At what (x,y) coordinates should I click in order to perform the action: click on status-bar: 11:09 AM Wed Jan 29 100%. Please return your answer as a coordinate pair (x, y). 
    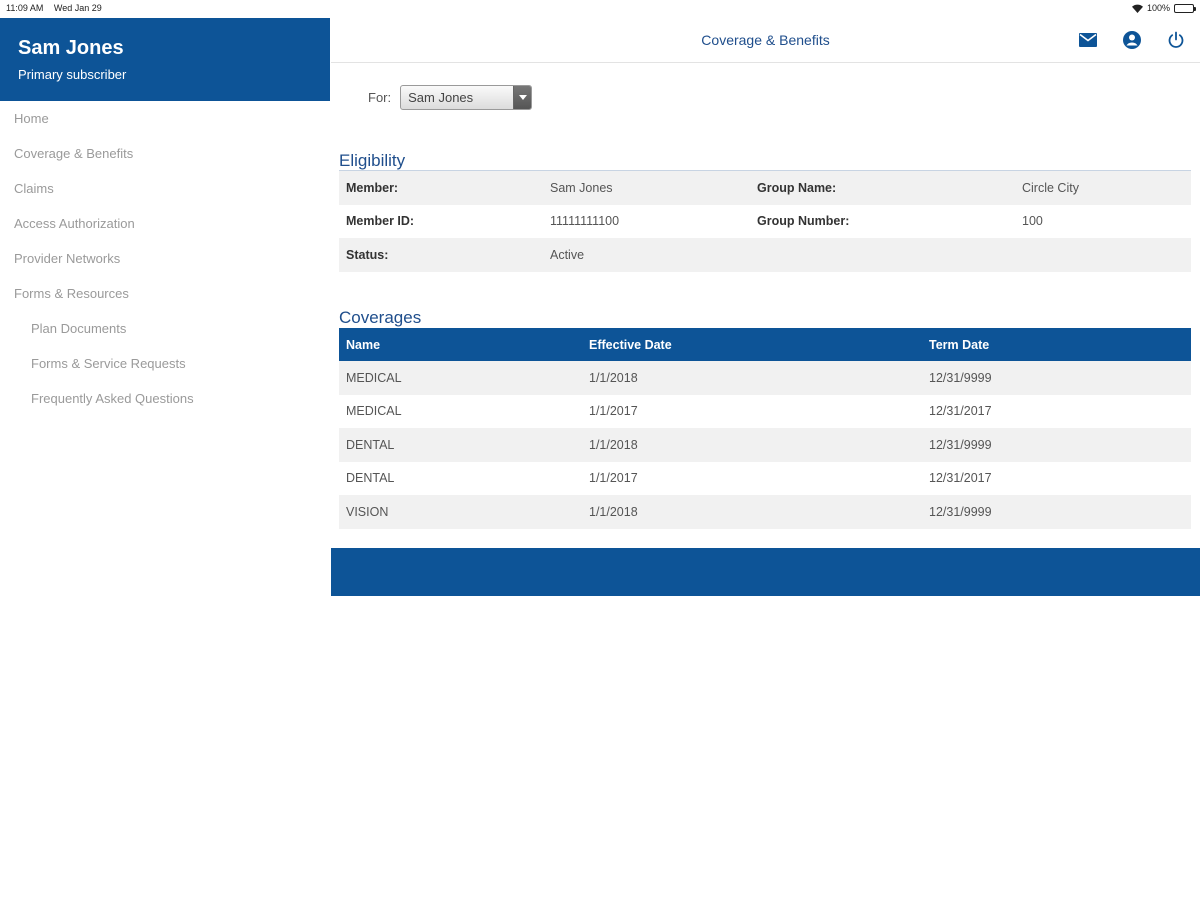
    Looking at the image, I should click on (600, 9).